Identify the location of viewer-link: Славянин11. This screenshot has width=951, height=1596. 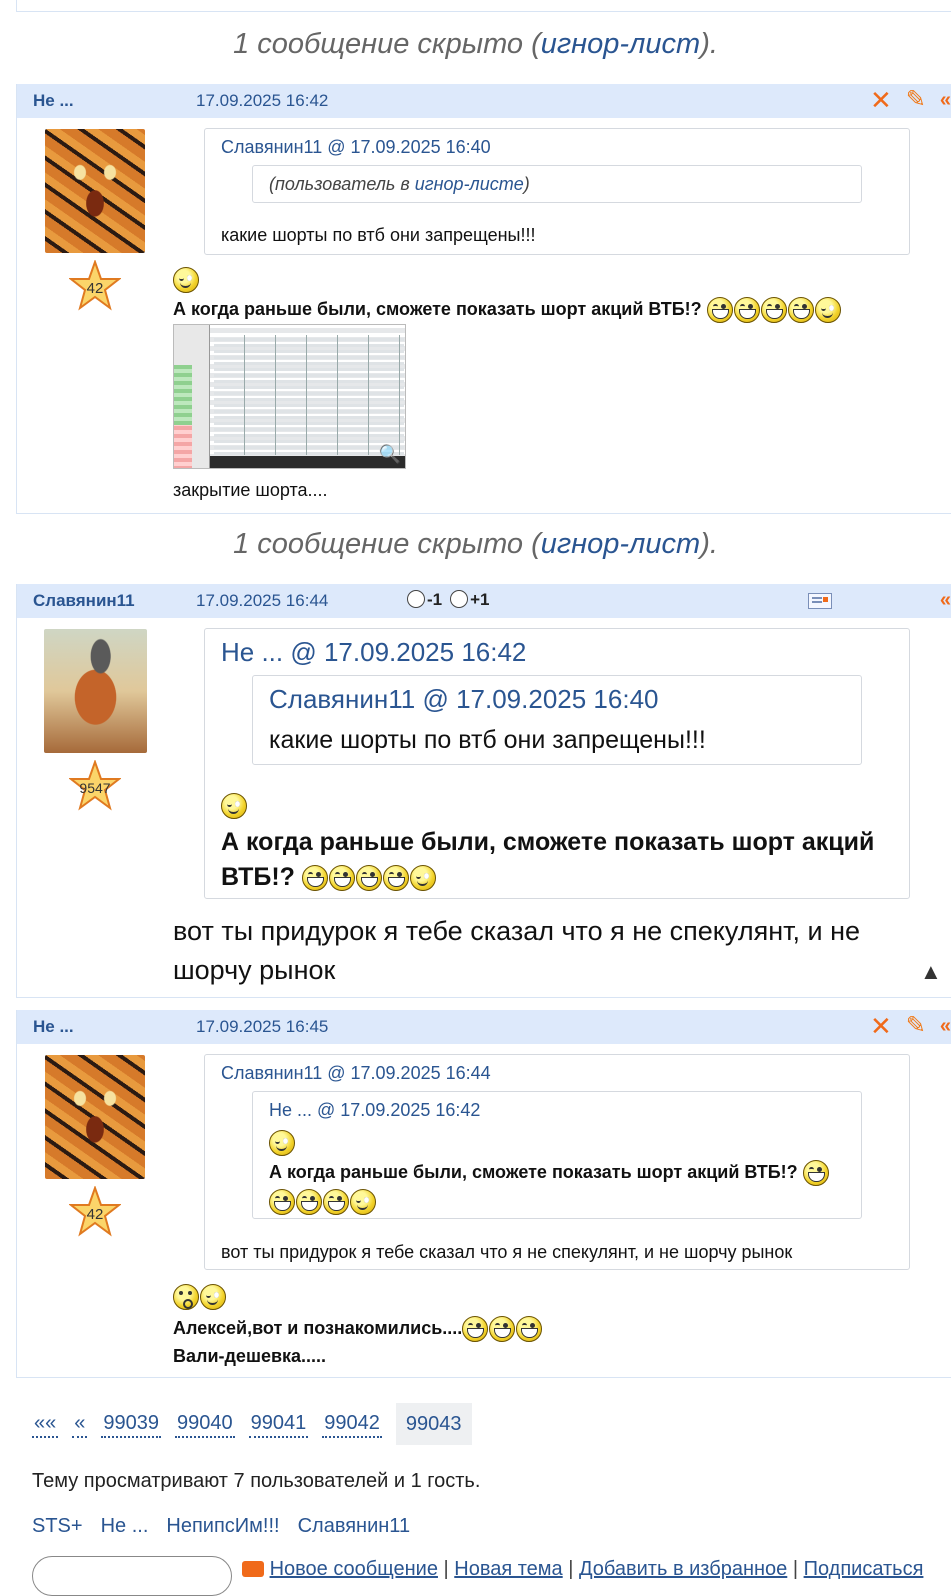
(354, 1526).